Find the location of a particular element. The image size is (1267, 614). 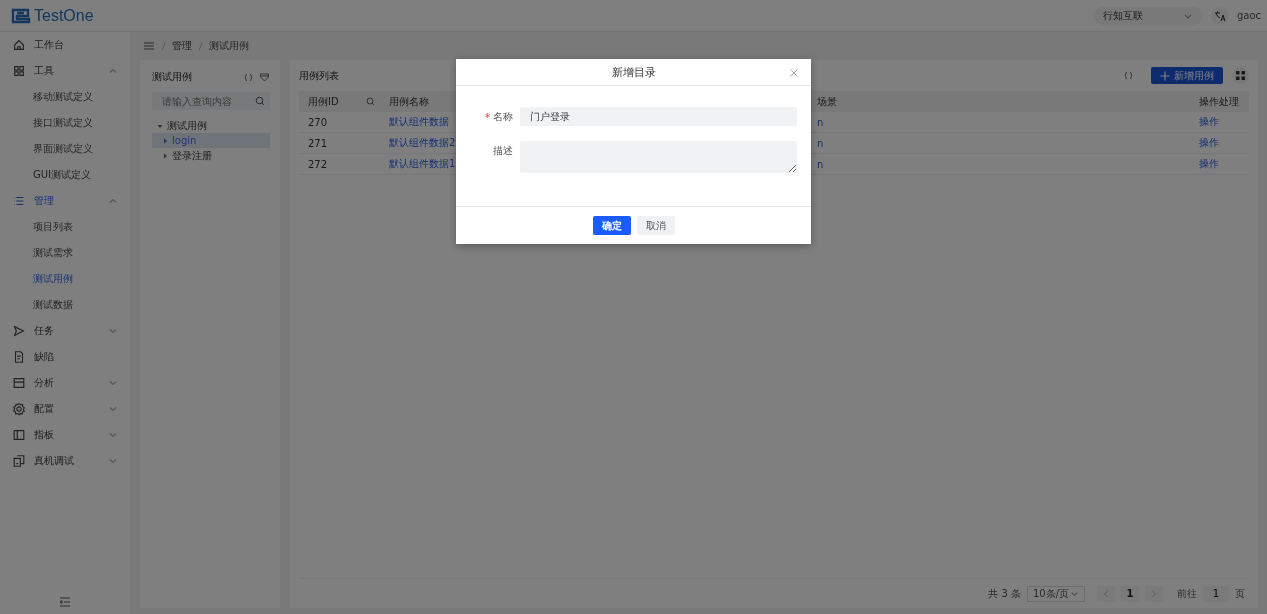

submenu-item: 测试需求 is located at coordinates (65, 253).